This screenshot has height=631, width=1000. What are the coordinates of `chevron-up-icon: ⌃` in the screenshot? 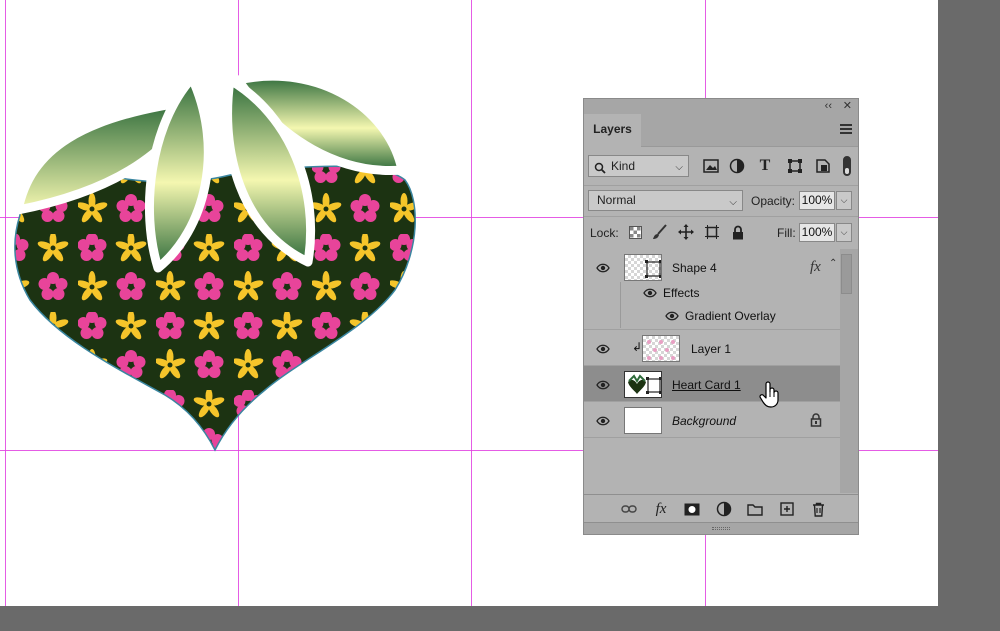 It's located at (833, 263).